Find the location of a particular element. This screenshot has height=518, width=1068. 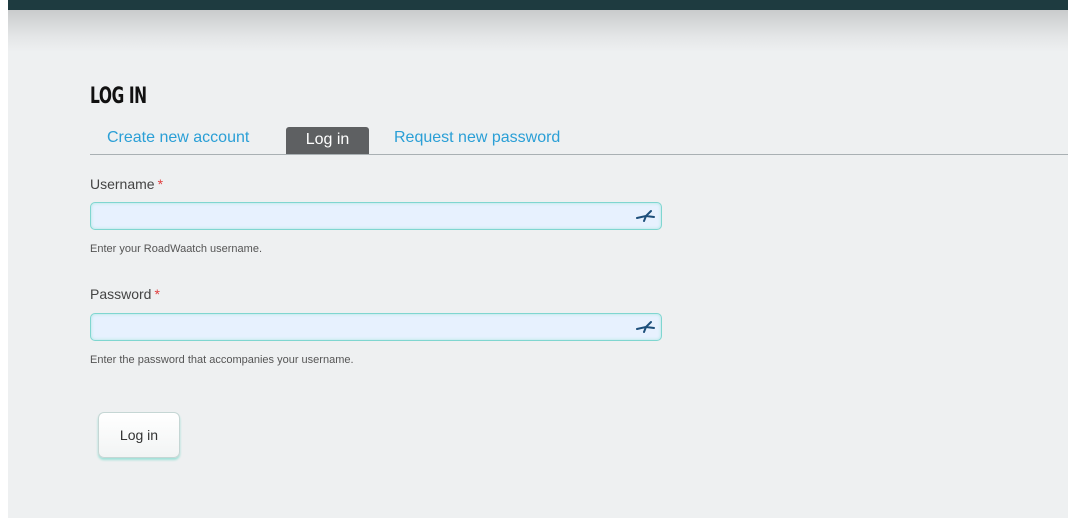

page-title: LOG IN is located at coordinates (118, 96).